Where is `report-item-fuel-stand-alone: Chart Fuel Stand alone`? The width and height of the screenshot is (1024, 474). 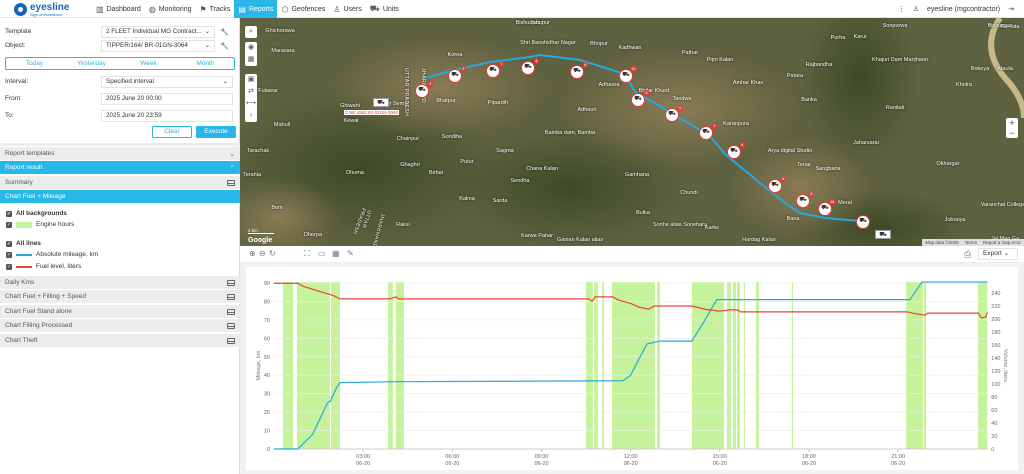 report-item-fuel-stand-alone: Chart Fuel Stand alone is located at coordinates (120, 312).